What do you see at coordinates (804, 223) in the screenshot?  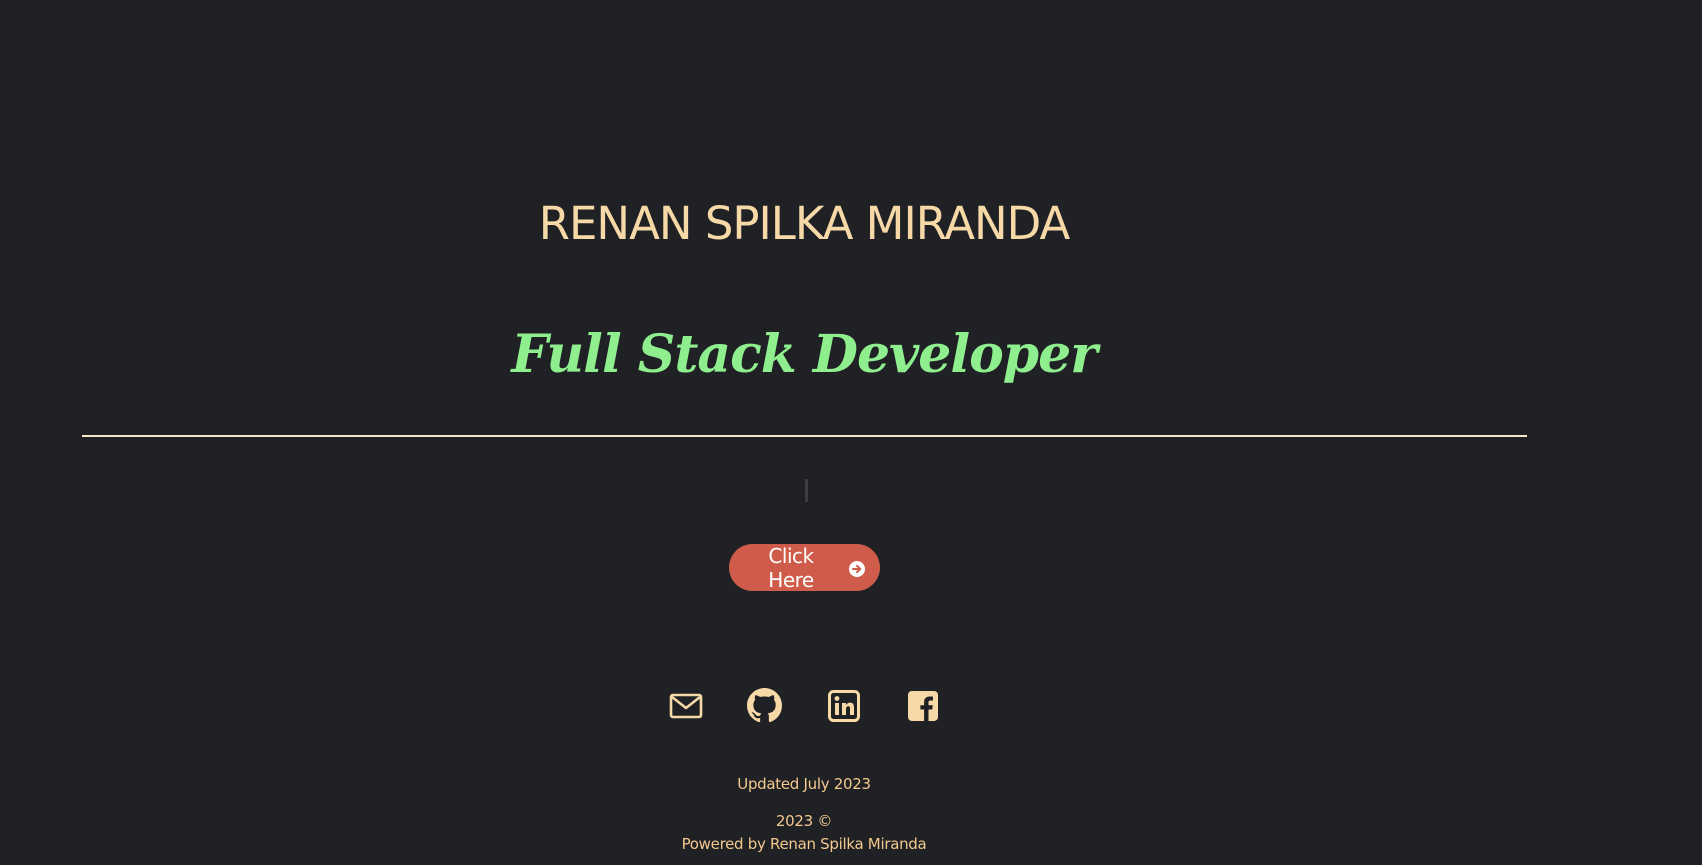 I see `hero-name: RENAN SPILKA MIRANDA` at bounding box center [804, 223].